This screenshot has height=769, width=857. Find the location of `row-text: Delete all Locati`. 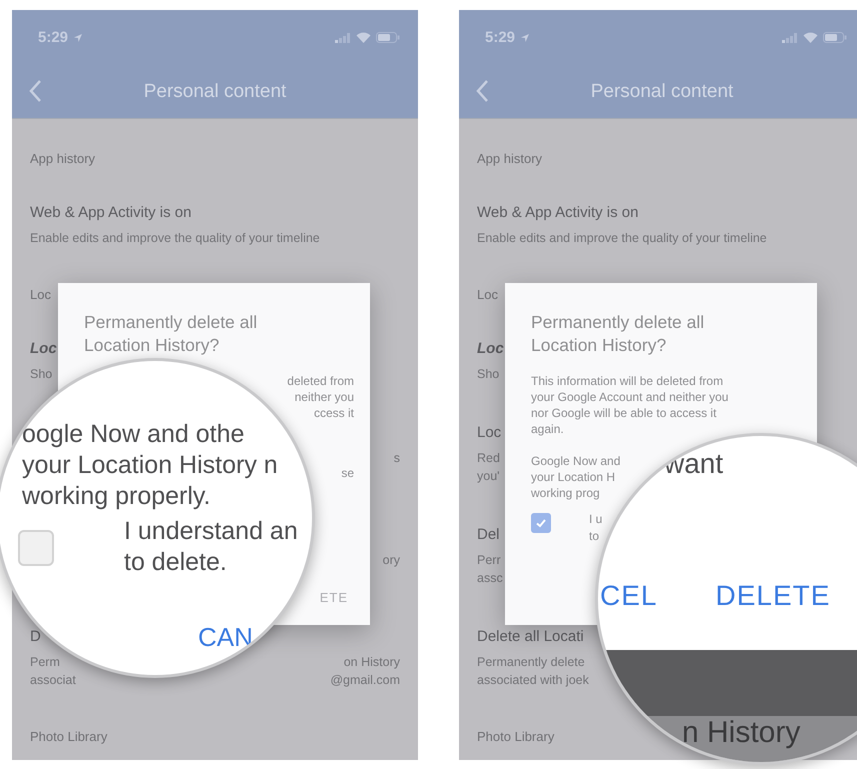

row-text: Delete all Locati is located at coordinates (530, 636).